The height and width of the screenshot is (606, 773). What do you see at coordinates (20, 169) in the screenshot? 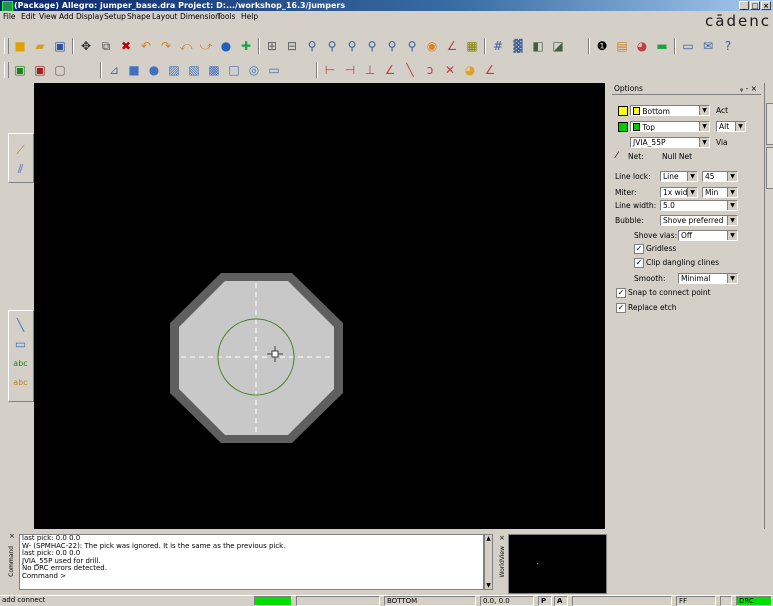
I see `slide-icon: ⫽` at bounding box center [20, 169].